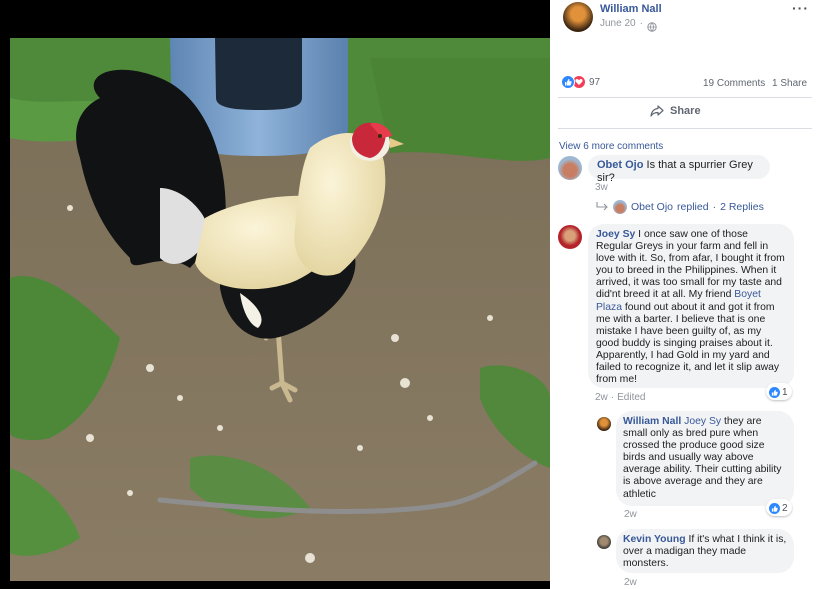 This screenshot has width=820, height=589. What do you see at coordinates (657, 111) in the screenshot?
I see `share-icon` at bounding box center [657, 111].